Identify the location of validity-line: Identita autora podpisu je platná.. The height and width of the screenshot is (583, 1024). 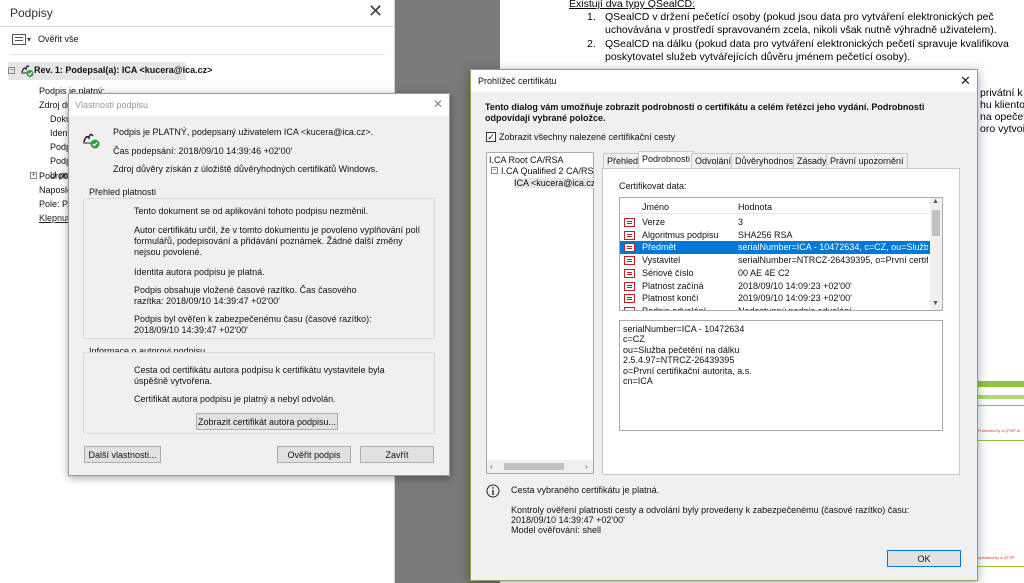
(199, 272).